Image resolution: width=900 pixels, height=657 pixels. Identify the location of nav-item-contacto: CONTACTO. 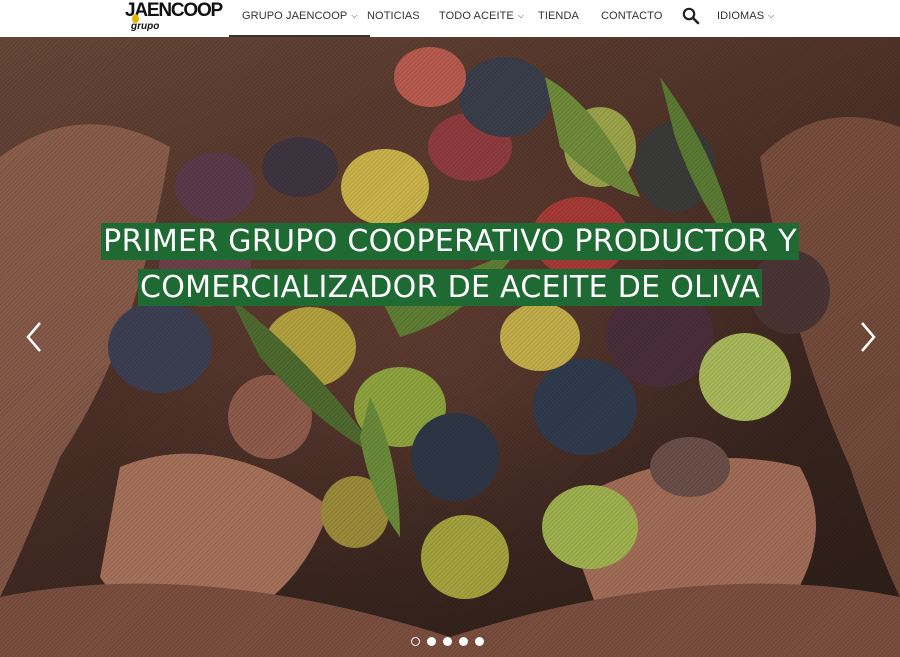
(632, 18).